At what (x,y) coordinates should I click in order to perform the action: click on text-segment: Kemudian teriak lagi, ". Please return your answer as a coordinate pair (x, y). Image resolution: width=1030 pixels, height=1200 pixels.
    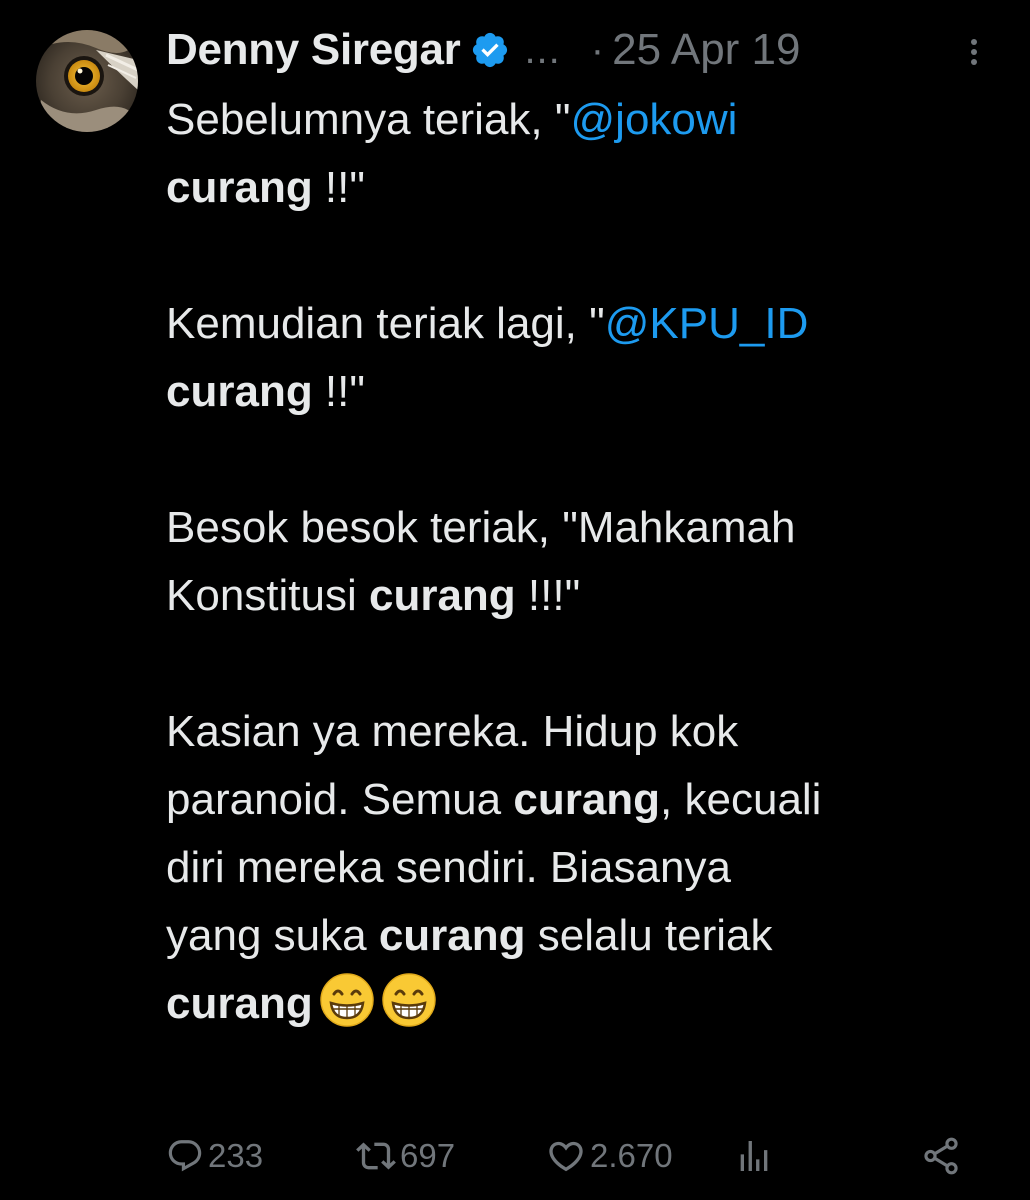
    Looking at the image, I should click on (385, 323).